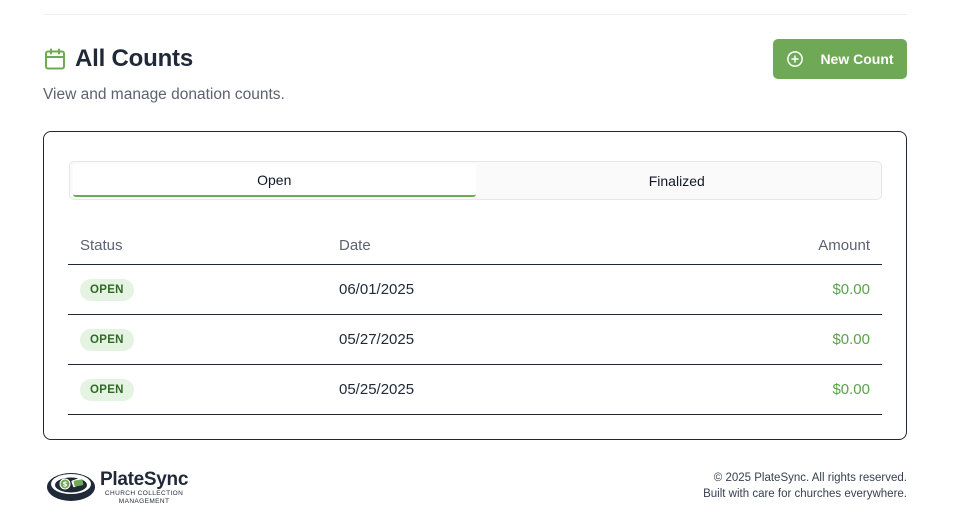 This screenshot has width=959, height=523. What do you see at coordinates (857, 59) in the screenshot?
I see `new-count-label: New Count` at bounding box center [857, 59].